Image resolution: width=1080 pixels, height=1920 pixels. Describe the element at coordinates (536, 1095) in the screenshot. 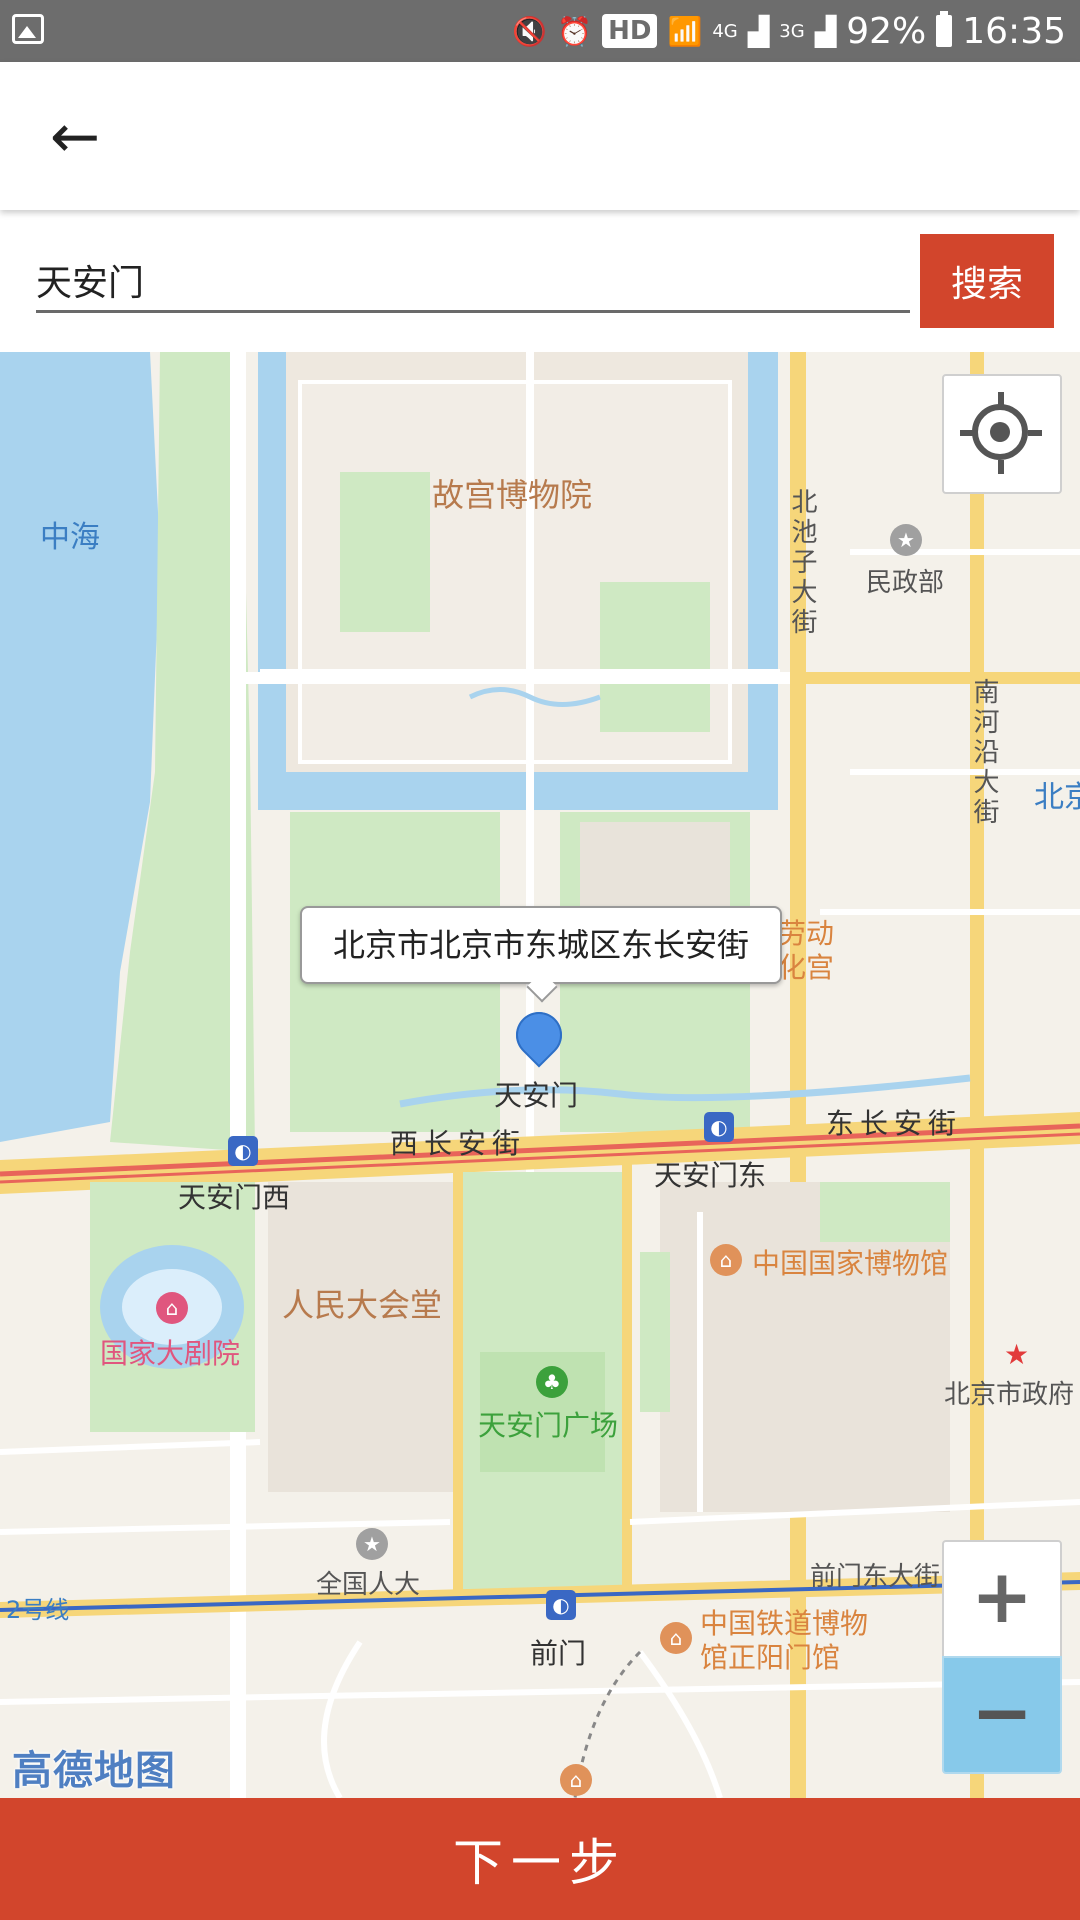

I see `label-tiananmen: 天安门` at that location.